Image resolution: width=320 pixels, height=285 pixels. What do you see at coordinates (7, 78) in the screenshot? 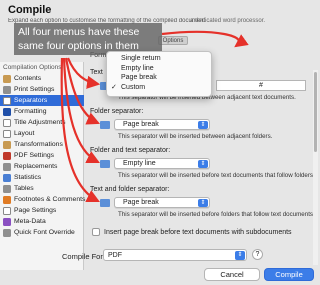
I see `contents-icon` at bounding box center [7, 78].